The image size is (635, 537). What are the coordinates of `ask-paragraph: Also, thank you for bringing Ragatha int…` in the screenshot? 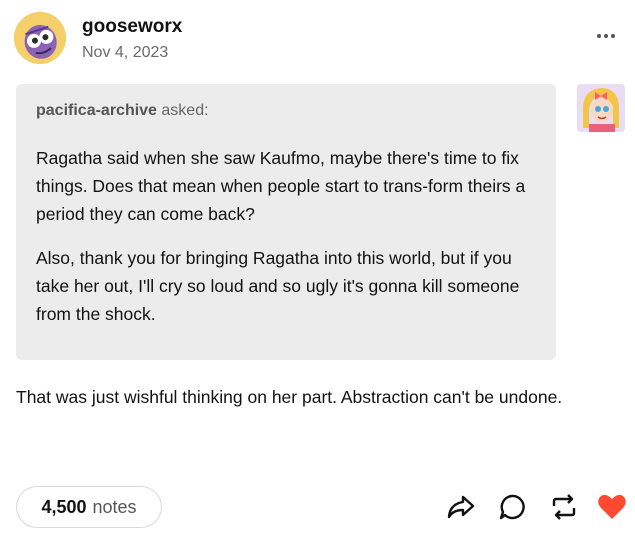 It's located at (278, 286).